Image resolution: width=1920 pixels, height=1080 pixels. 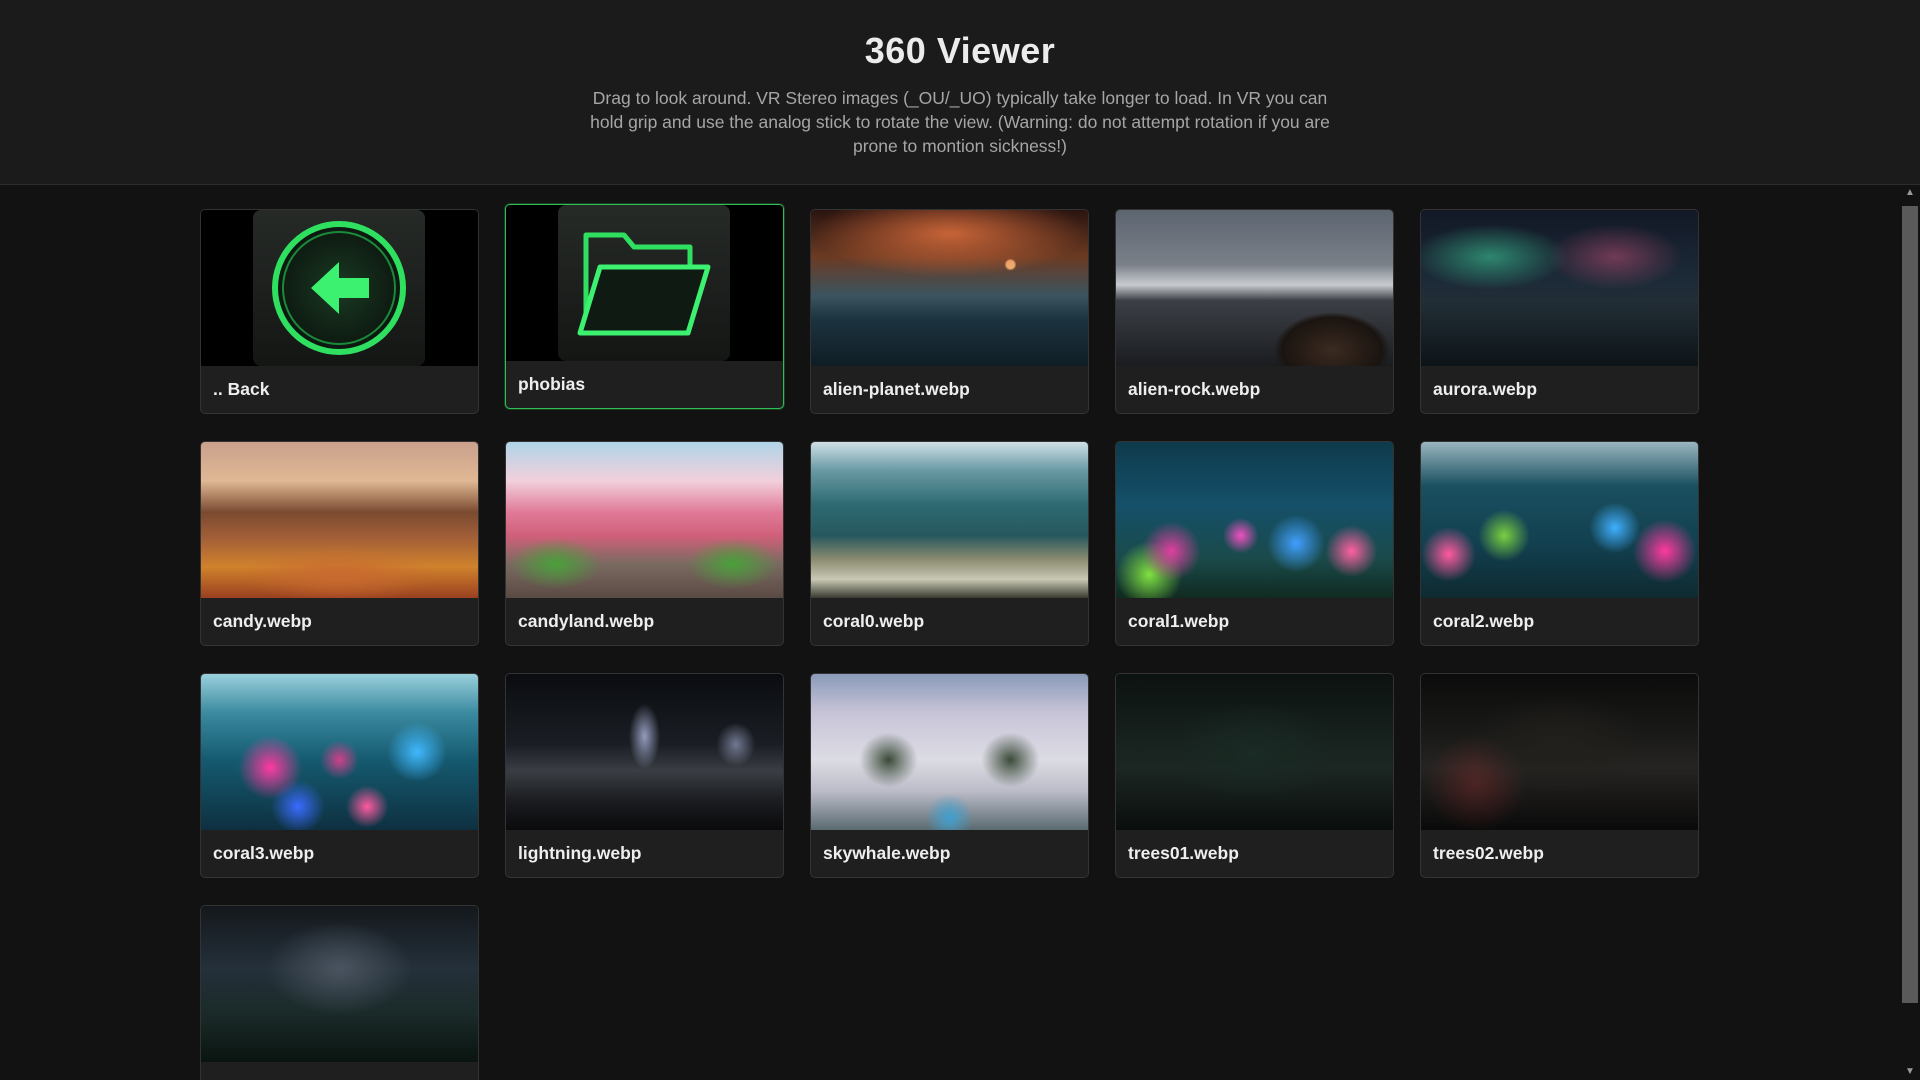 I want to click on item-label: trees01.webp, so click(x=1183, y=853).